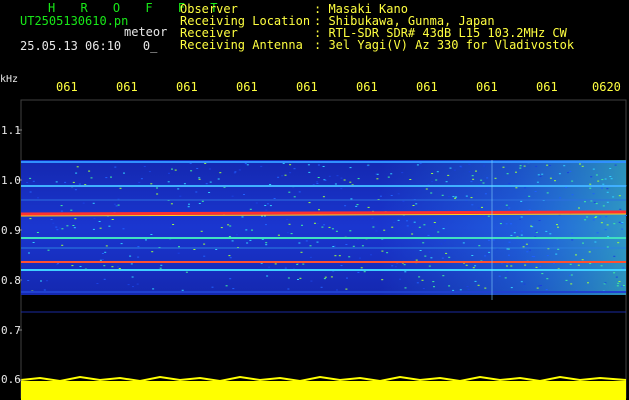 The height and width of the screenshot is (400, 629). Describe the element at coordinates (71, 46) in the screenshot. I see `datetime-value: 25.05.13 06:10` at that location.